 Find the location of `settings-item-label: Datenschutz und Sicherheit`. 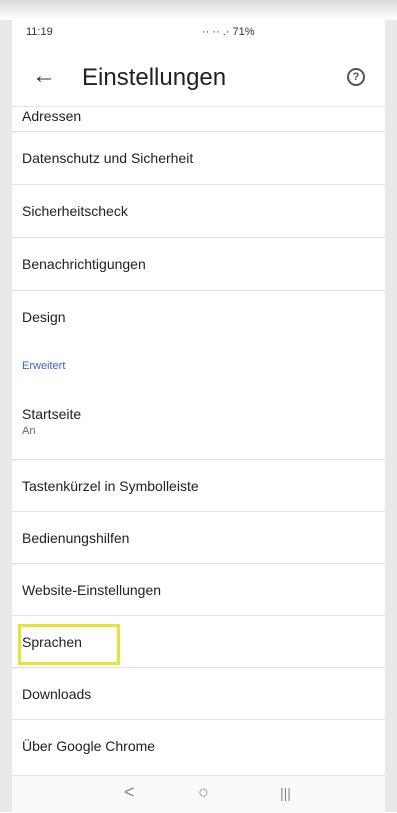

settings-item-label: Datenschutz und Sicherheit is located at coordinates (108, 158).